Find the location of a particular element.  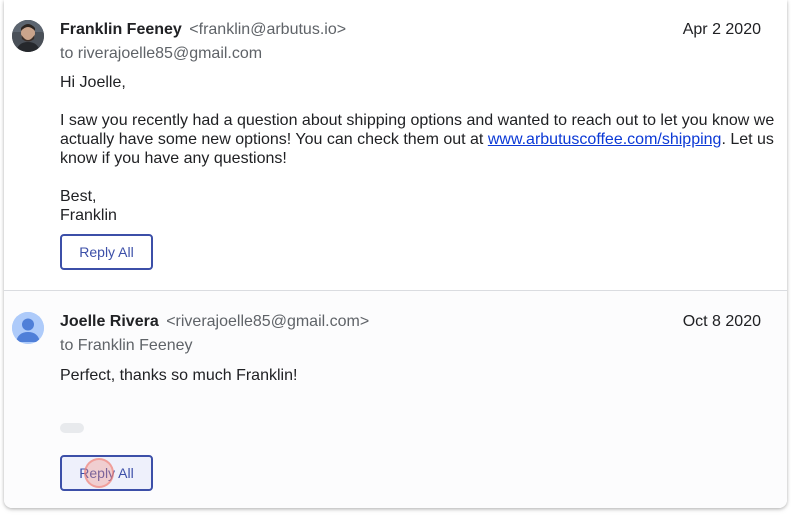

sender-name: Joelle Rivera is located at coordinates (109, 321).